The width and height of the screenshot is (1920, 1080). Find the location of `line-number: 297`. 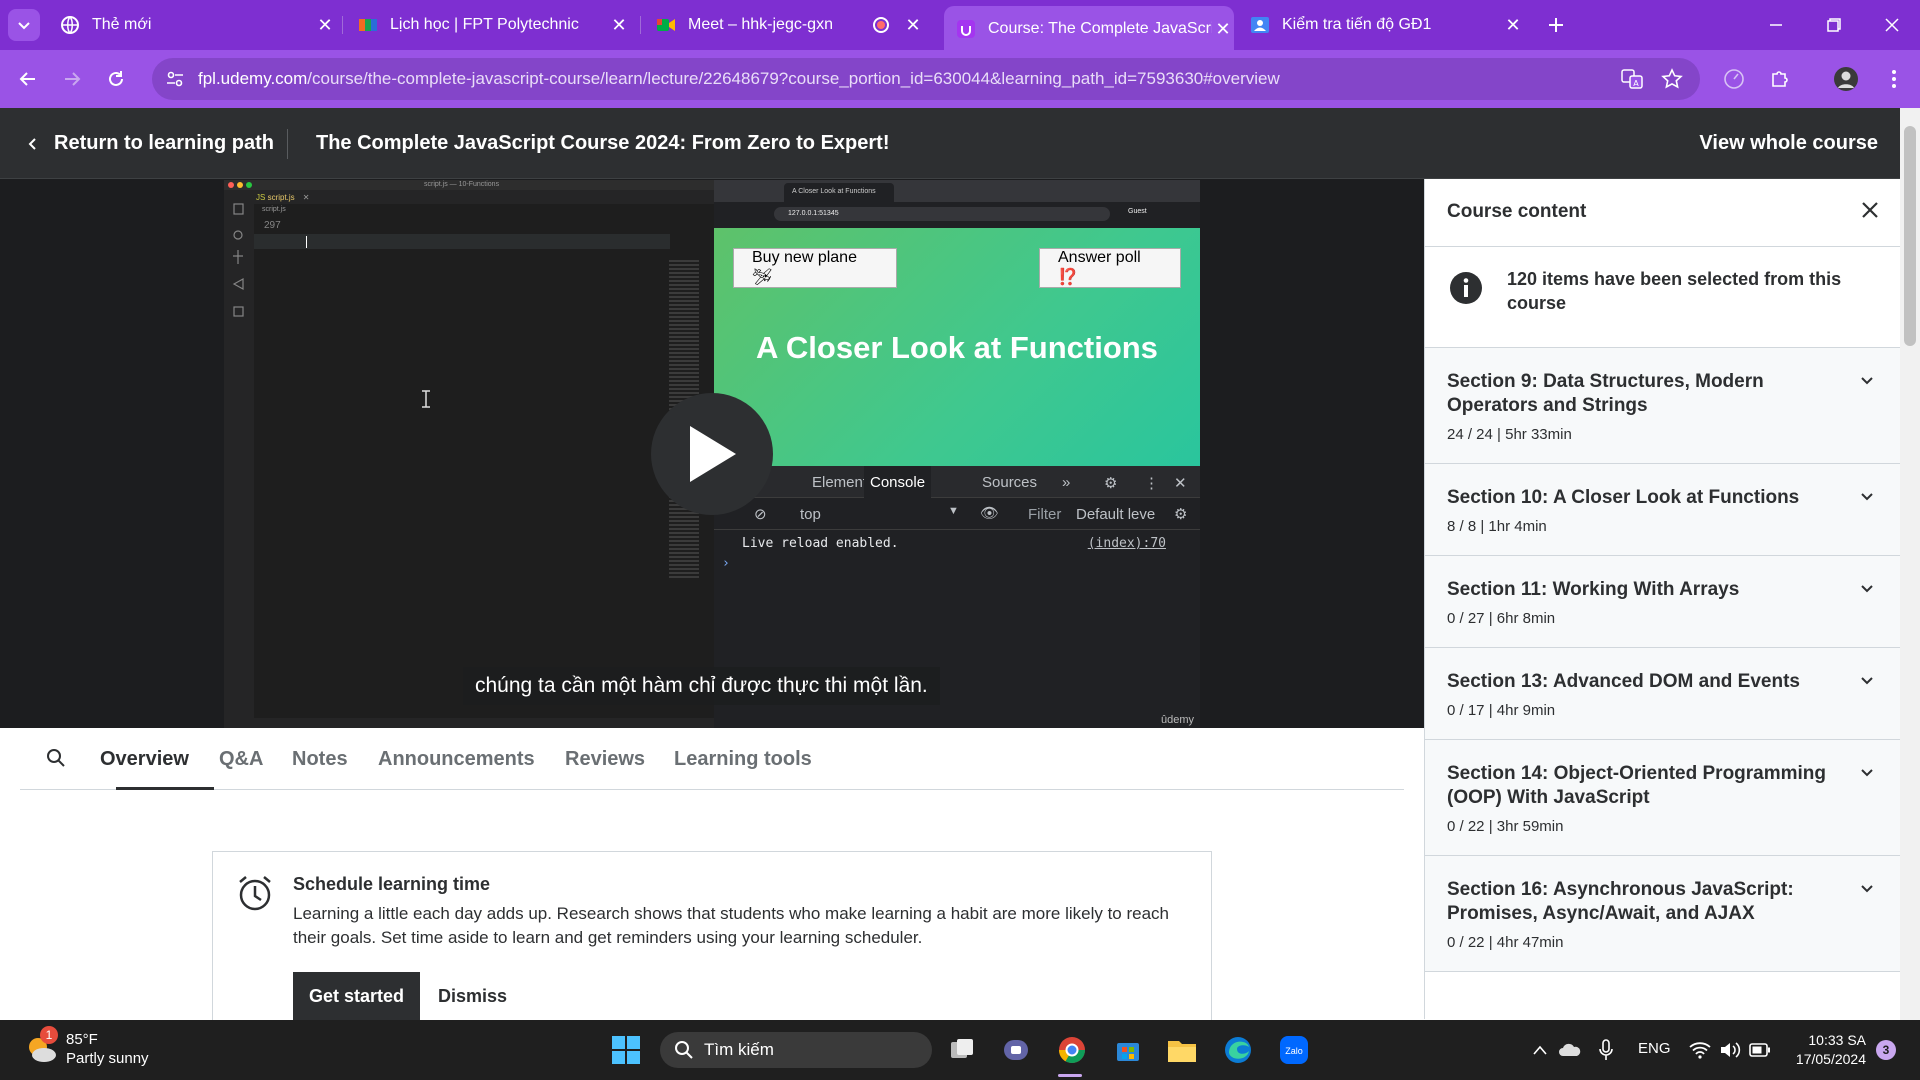

line-number: 297 is located at coordinates (272, 225).